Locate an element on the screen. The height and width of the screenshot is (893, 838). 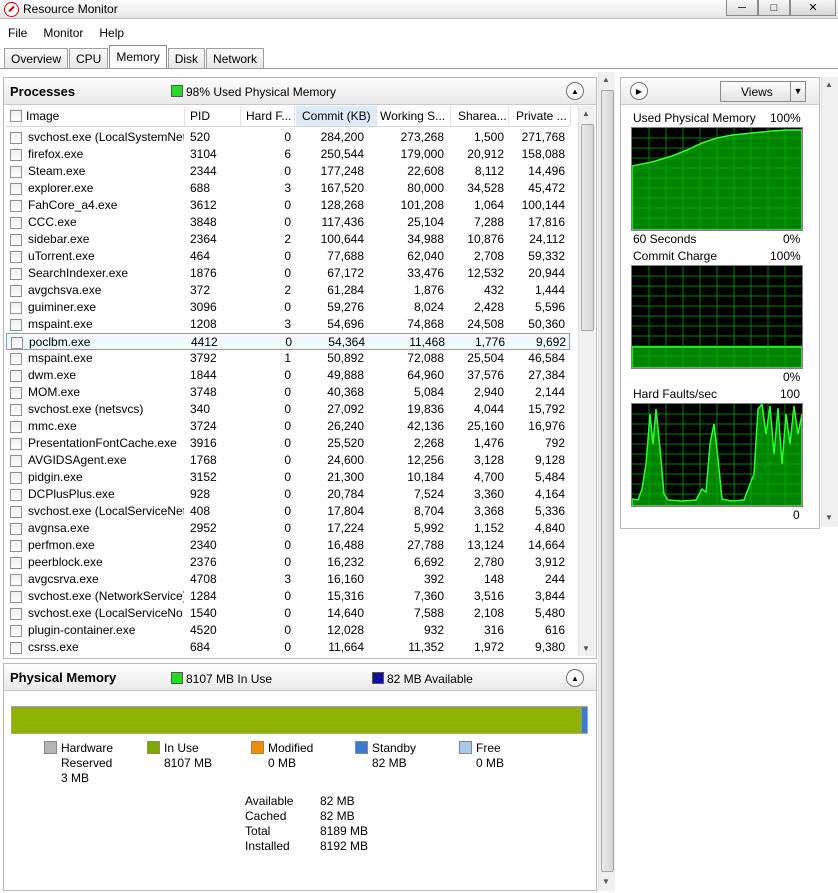
table-row: MOM.exe 3748 0 40,368 5,084 2,940 2,144 is located at coordinates (288, 392).